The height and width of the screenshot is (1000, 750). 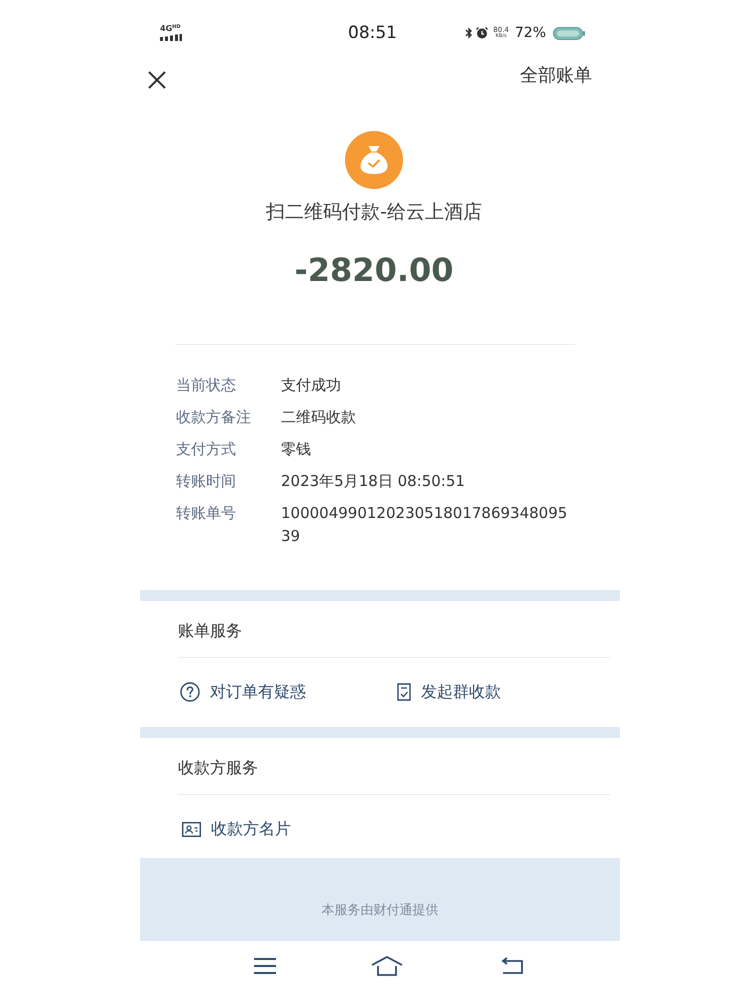 What do you see at coordinates (556, 76) in the screenshot?
I see `all-bills-link: 全部账单` at bounding box center [556, 76].